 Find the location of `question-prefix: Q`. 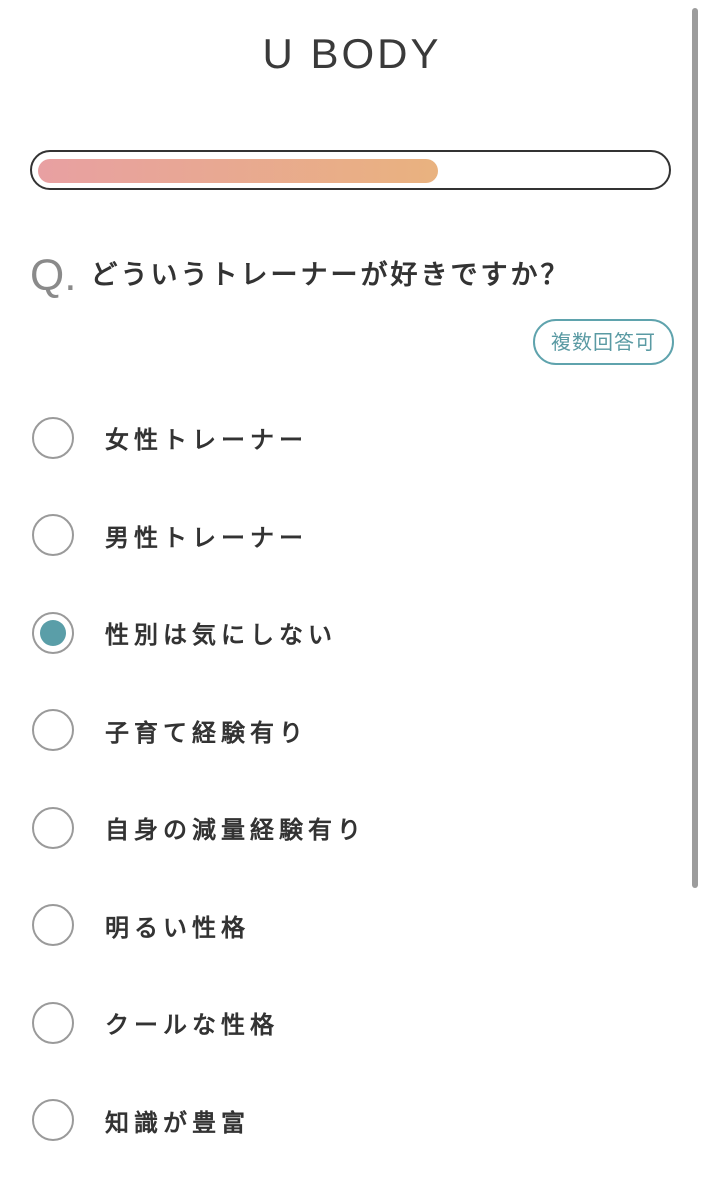

question-prefix: Q is located at coordinates (47, 275).